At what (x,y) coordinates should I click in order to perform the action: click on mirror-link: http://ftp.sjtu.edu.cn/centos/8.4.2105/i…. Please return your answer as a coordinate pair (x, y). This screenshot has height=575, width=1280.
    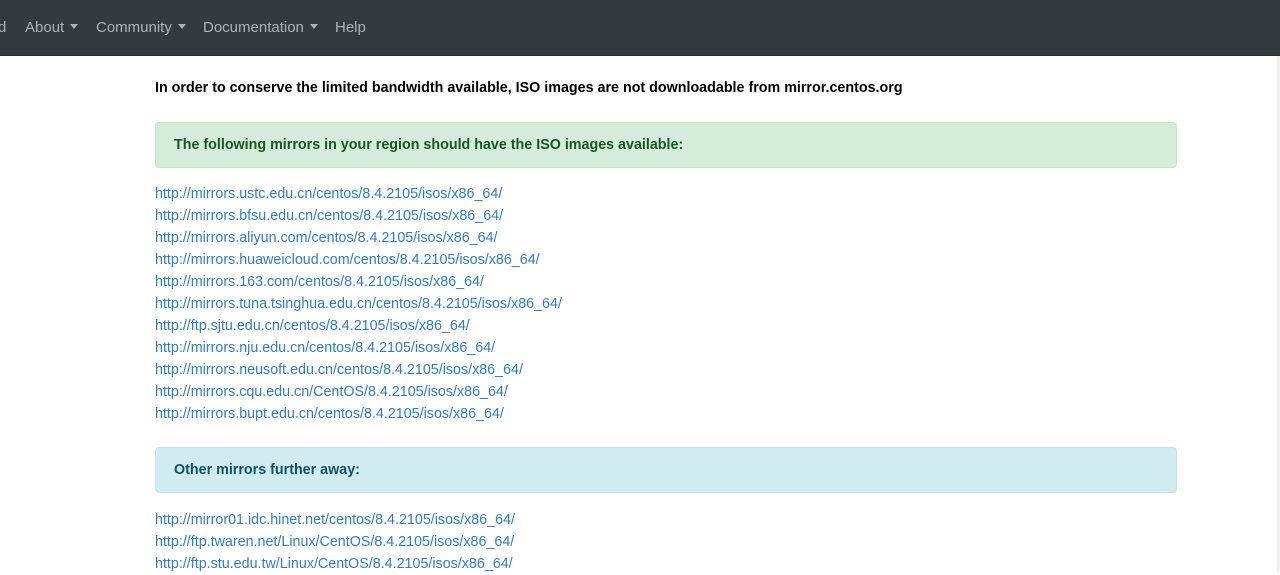
    Looking at the image, I should click on (358, 326).